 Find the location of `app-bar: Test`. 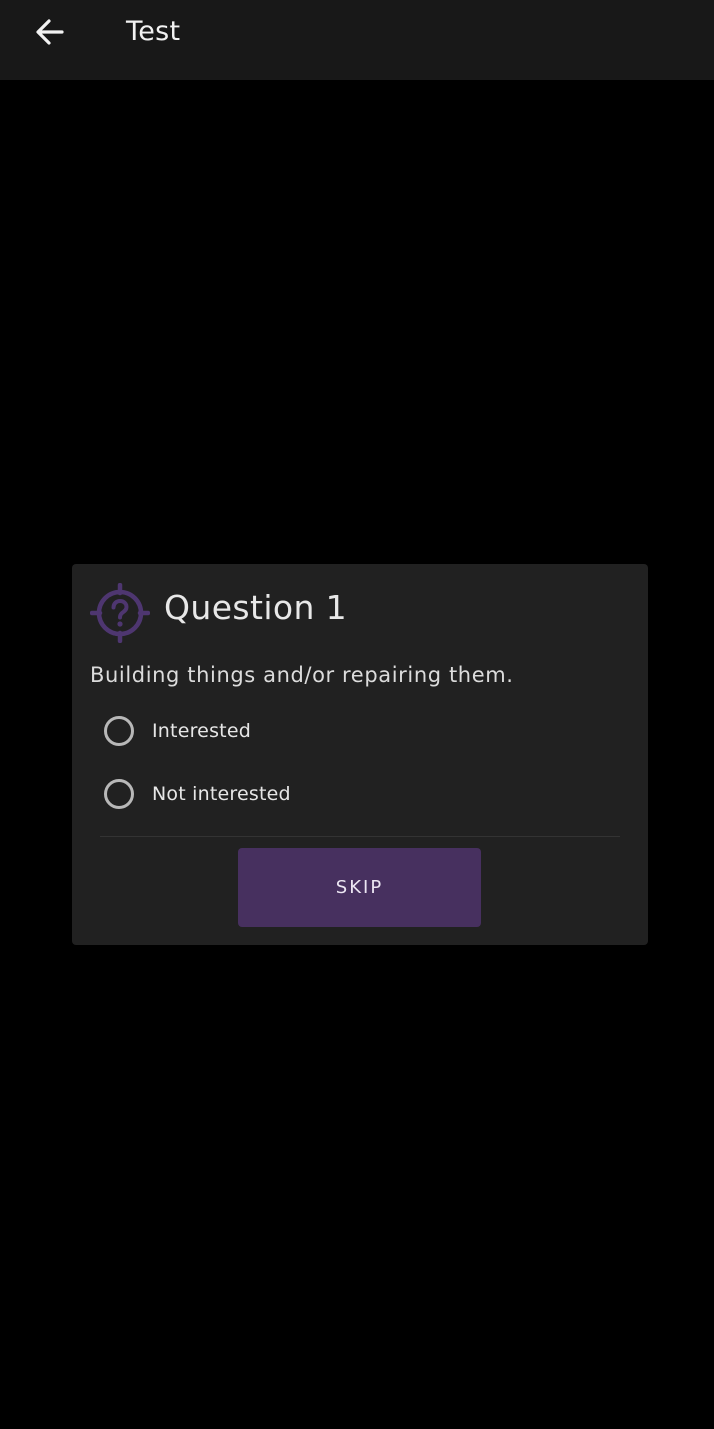

app-bar: Test is located at coordinates (357, 40).